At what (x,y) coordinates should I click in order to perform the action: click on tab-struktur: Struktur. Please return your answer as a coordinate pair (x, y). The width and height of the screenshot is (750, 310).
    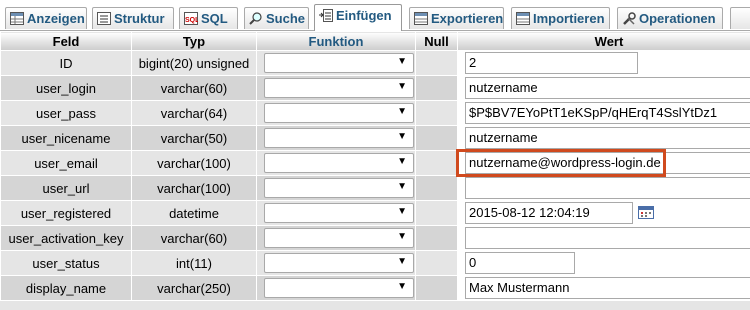
    Looking at the image, I should click on (133, 18).